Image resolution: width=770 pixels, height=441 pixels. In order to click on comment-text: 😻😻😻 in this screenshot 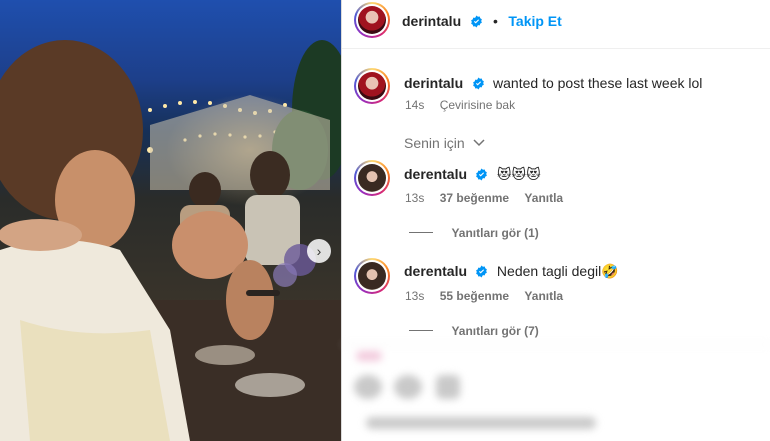, I will do `click(518, 174)`.